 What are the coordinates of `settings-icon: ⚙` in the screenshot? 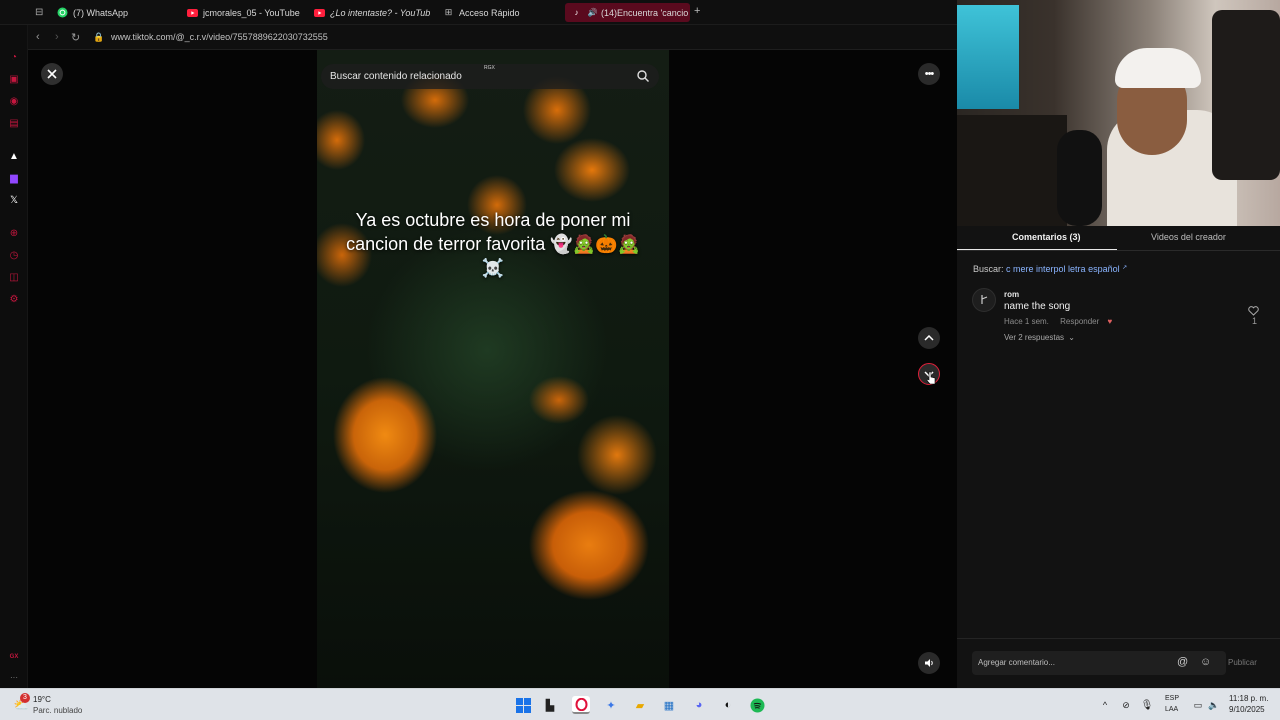 It's located at (14, 299).